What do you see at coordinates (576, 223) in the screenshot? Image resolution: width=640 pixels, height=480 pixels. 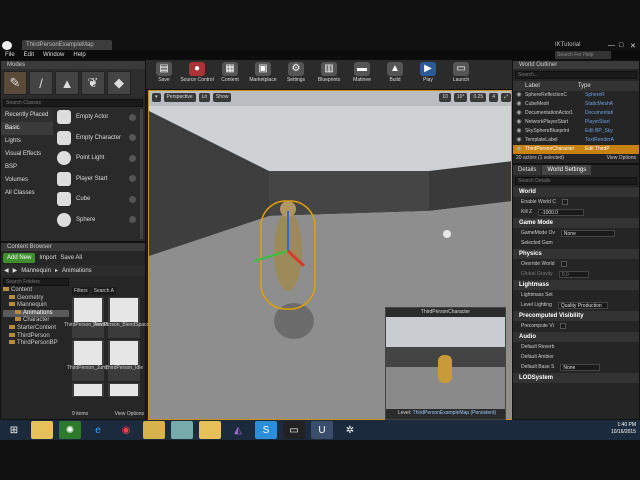 I see `section-game-mode: Game Mode` at bounding box center [576, 223].